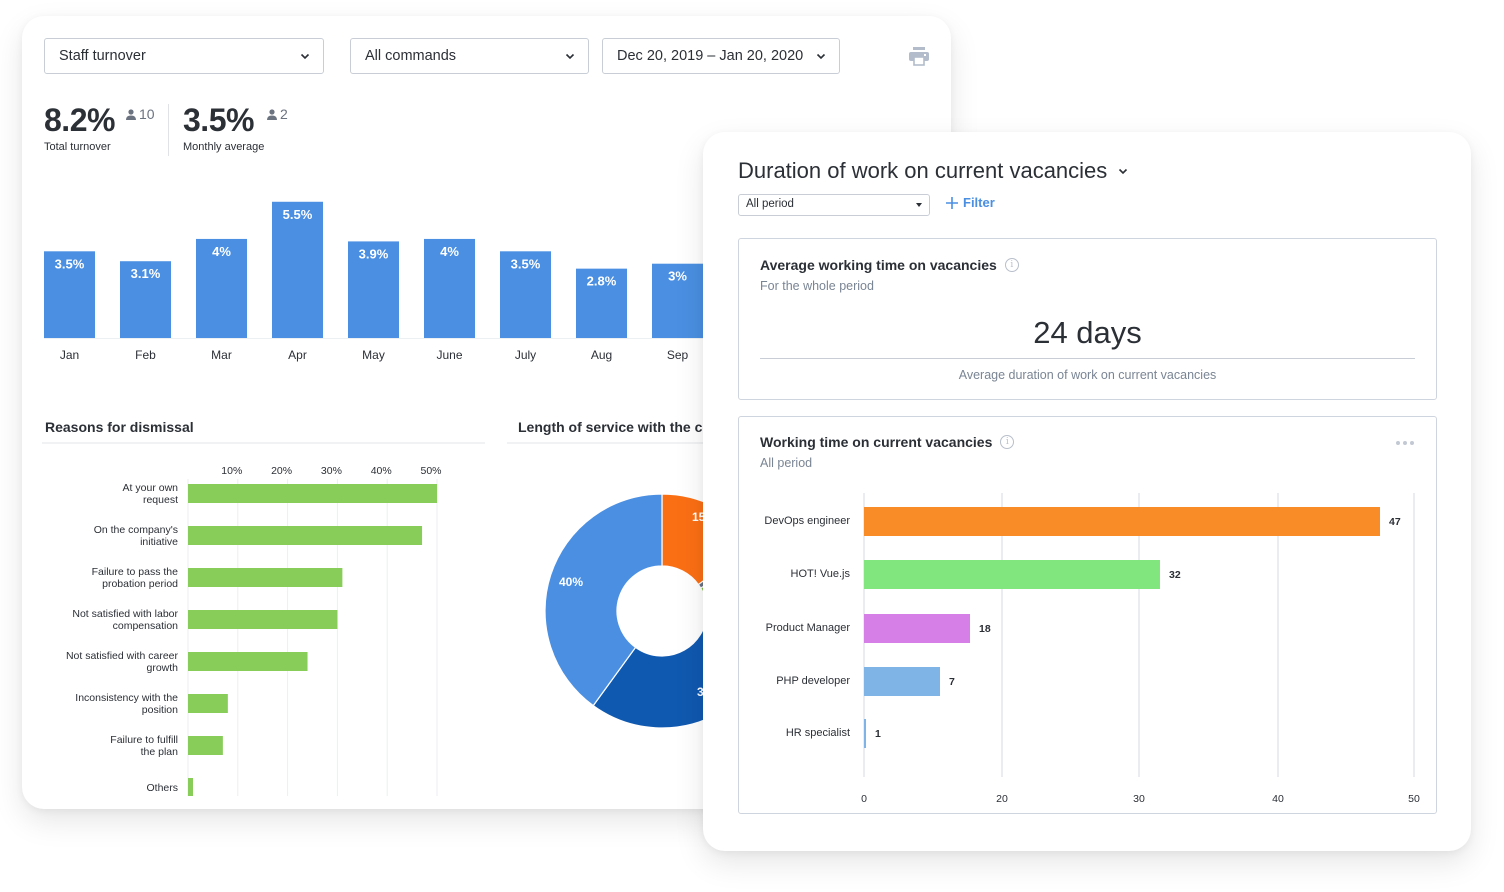 The height and width of the screenshot is (892, 1504). I want to click on kpi-label: Monthly average, so click(224, 147).